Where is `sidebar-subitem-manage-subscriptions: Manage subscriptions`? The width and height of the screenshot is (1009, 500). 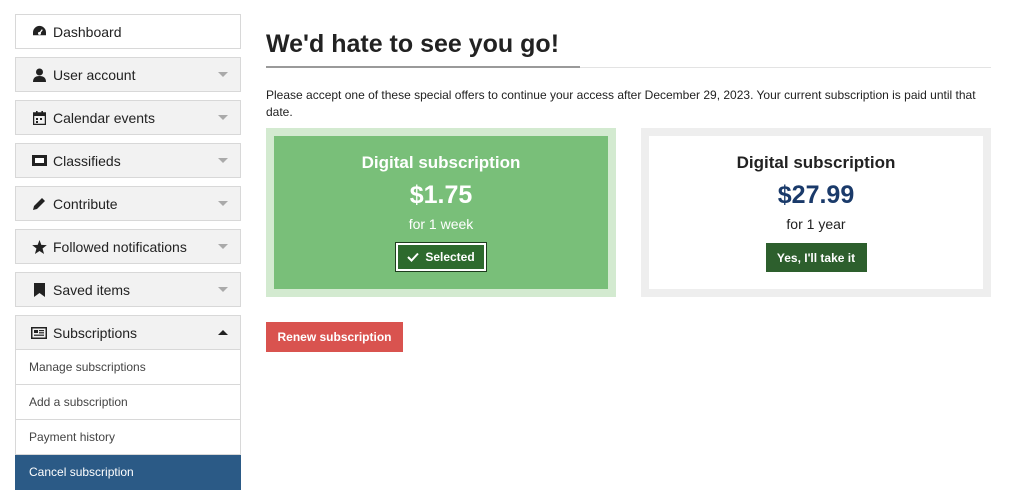
sidebar-subitem-manage-subscriptions: Manage subscriptions is located at coordinates (128, 367).